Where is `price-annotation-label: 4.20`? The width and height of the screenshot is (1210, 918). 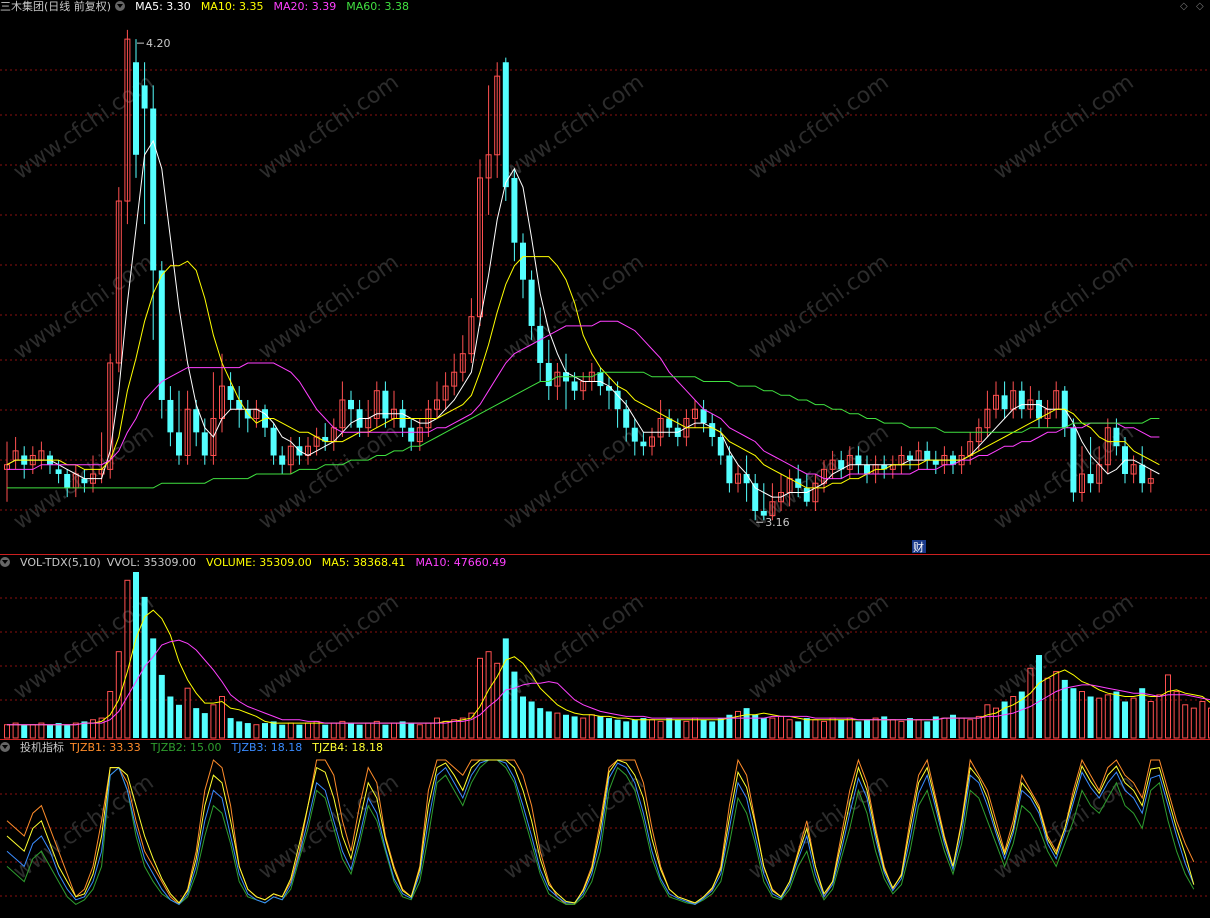 price-annotation-label: 4.20 is located at coordinates (158, 43).